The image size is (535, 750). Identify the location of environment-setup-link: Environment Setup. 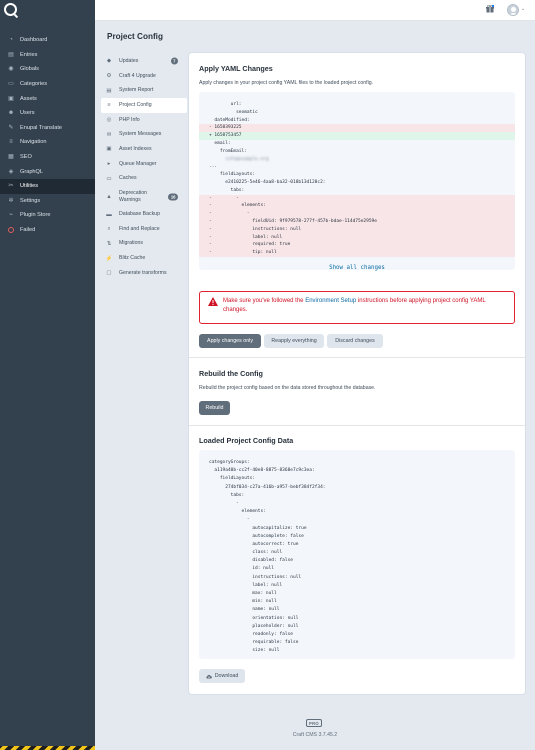
(330, 301).